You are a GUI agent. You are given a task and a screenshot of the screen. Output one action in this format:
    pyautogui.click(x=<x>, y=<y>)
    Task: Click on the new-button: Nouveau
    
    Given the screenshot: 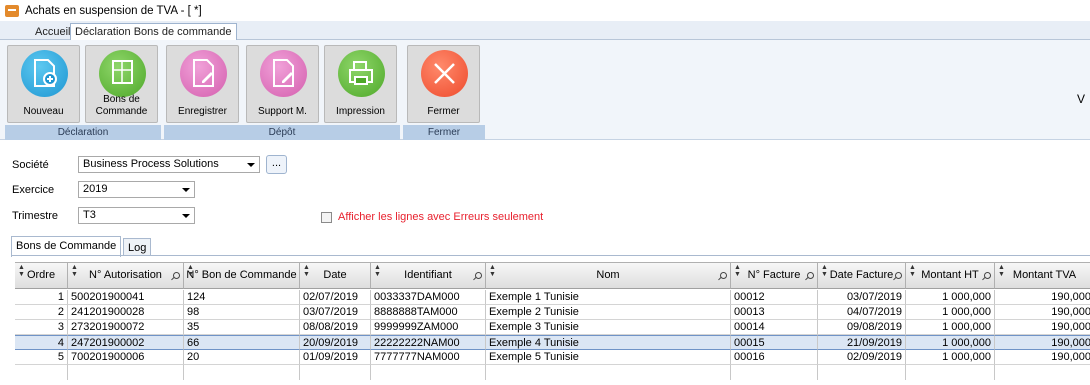 What is the action you would take?
    pyautogui.click(x=43, y=84)
    